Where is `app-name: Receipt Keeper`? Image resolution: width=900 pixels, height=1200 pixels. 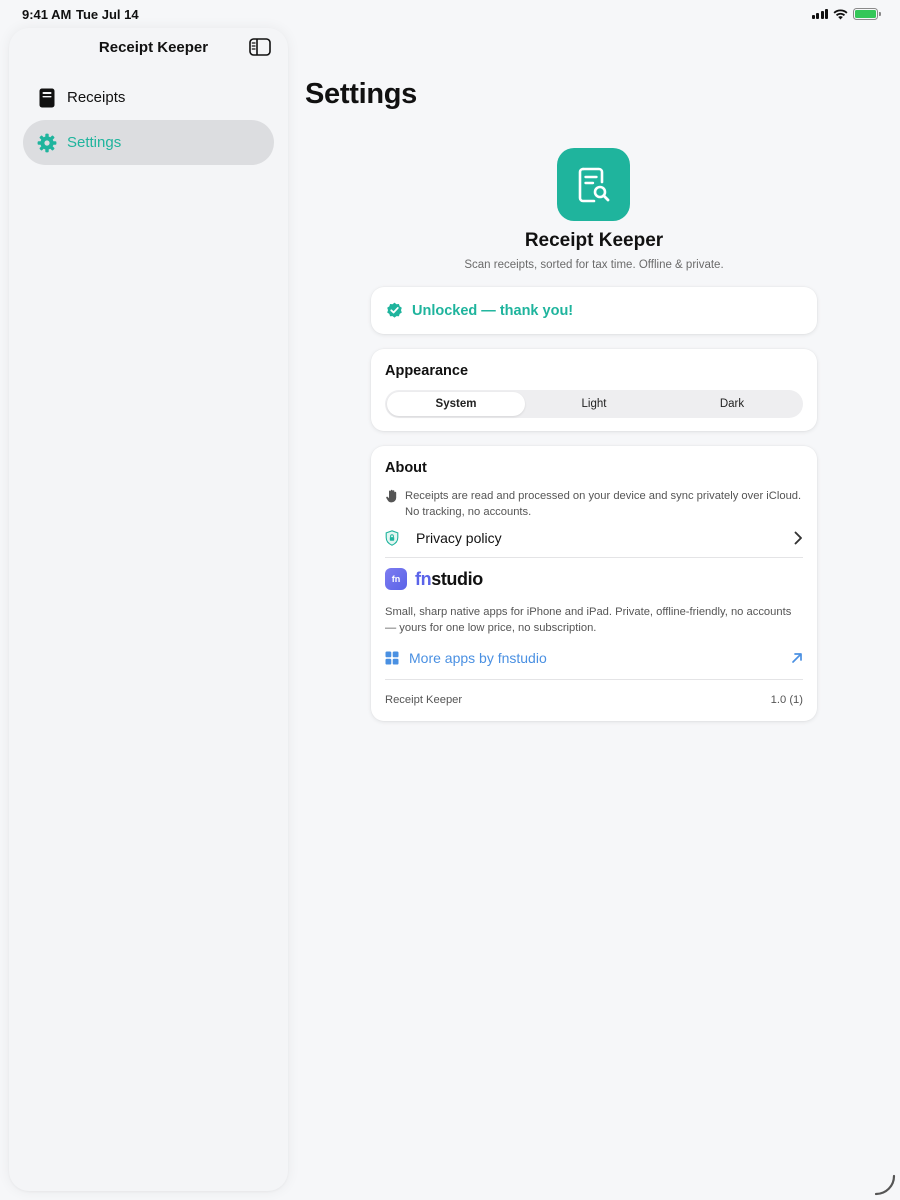
app-name: Receipt Keeper is located at coordinates (594, 240).